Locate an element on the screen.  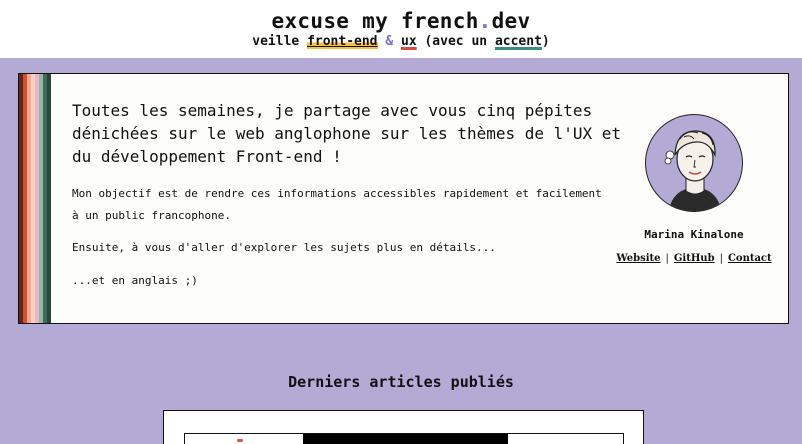
tagline-accent: accent is located at coordinates (518, 41).